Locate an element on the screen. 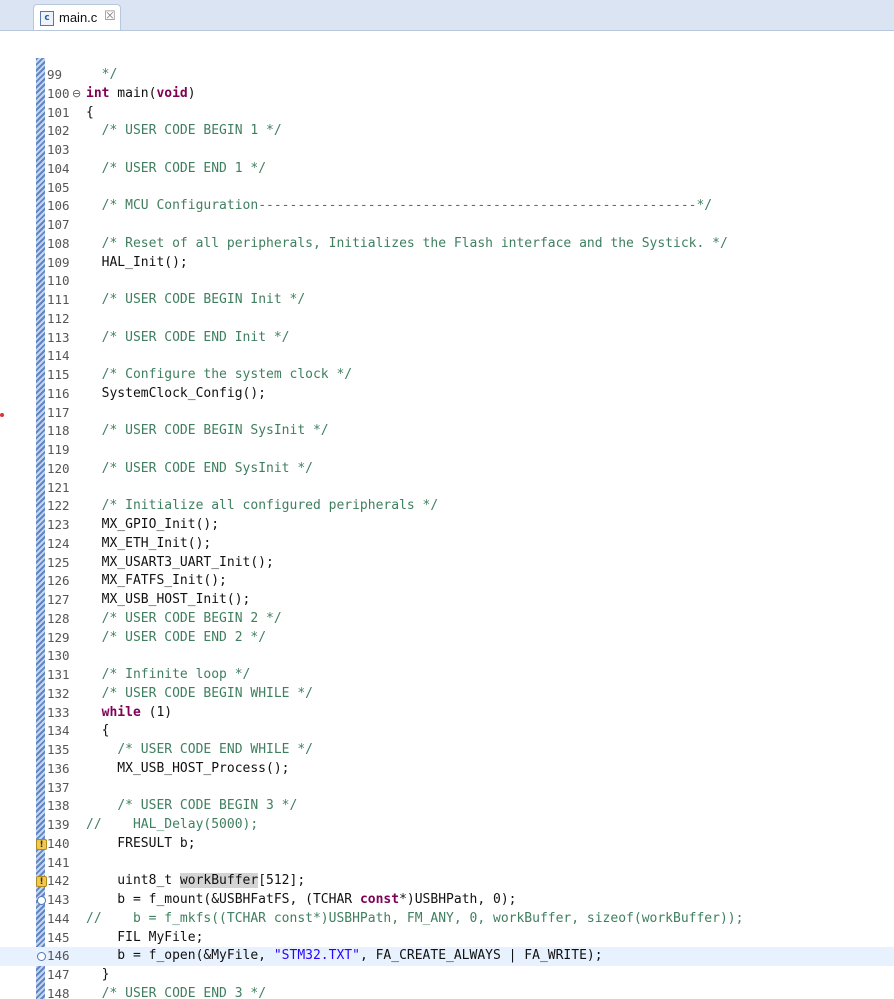 The height and width of the screenshot is (999, 894). code-line: 131 /* Infinite loop */ is located at coordinates (447, 675).